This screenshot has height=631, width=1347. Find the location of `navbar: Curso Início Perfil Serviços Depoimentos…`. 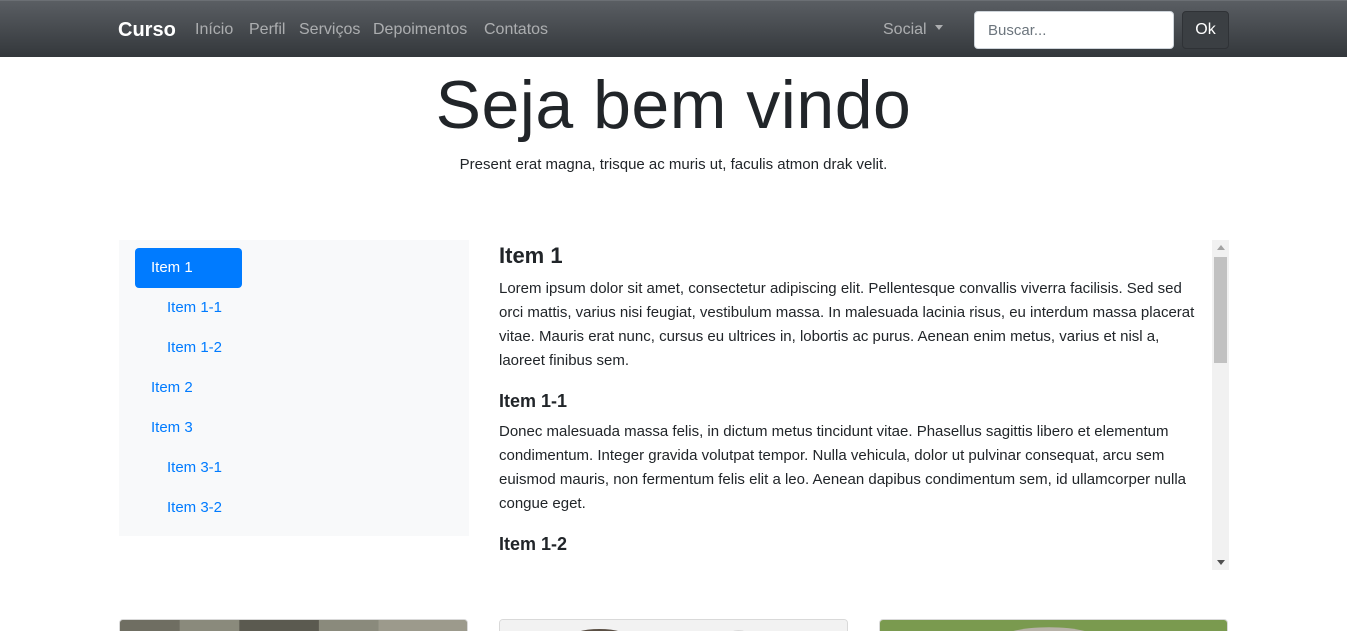

navbar: Curso Início Perfil Serviços Depoimentos… is located at coordinates (673, 28).